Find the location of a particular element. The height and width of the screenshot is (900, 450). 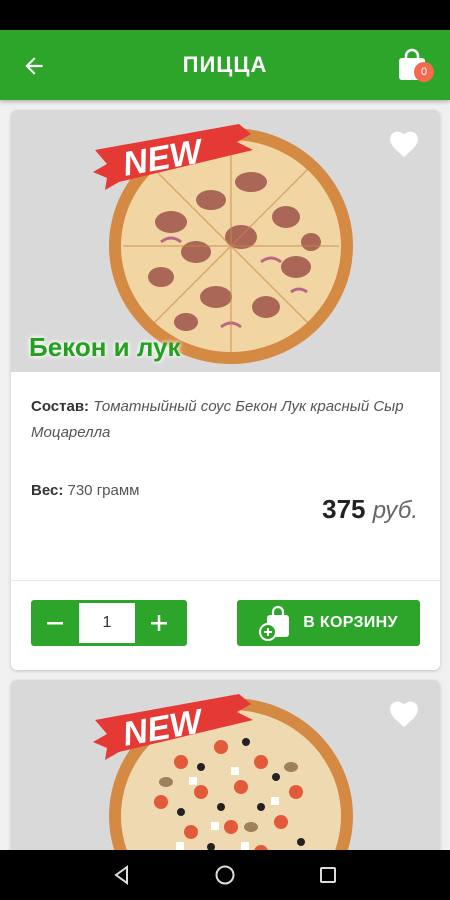

quantity-stepper is located at coordinates (109, 623).